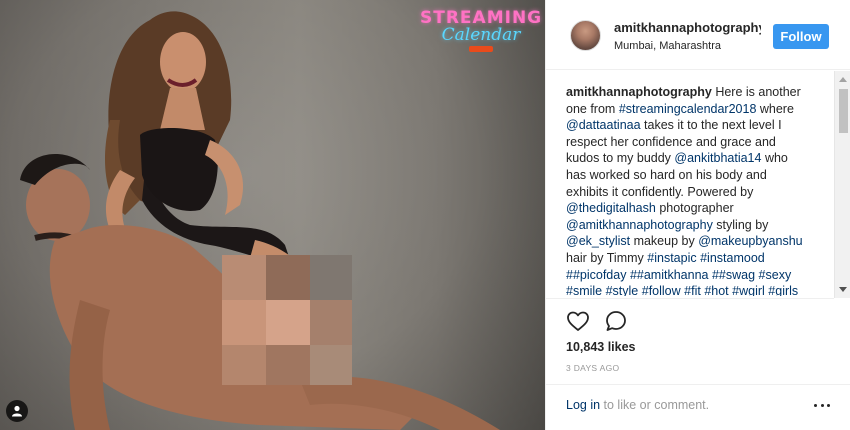 The width and height of the screenshot is (850, 430). What do you see at coordinates (664, 241) in the screenshot?
I see `caption-text: makeup by` at bounding box center [664, 241].